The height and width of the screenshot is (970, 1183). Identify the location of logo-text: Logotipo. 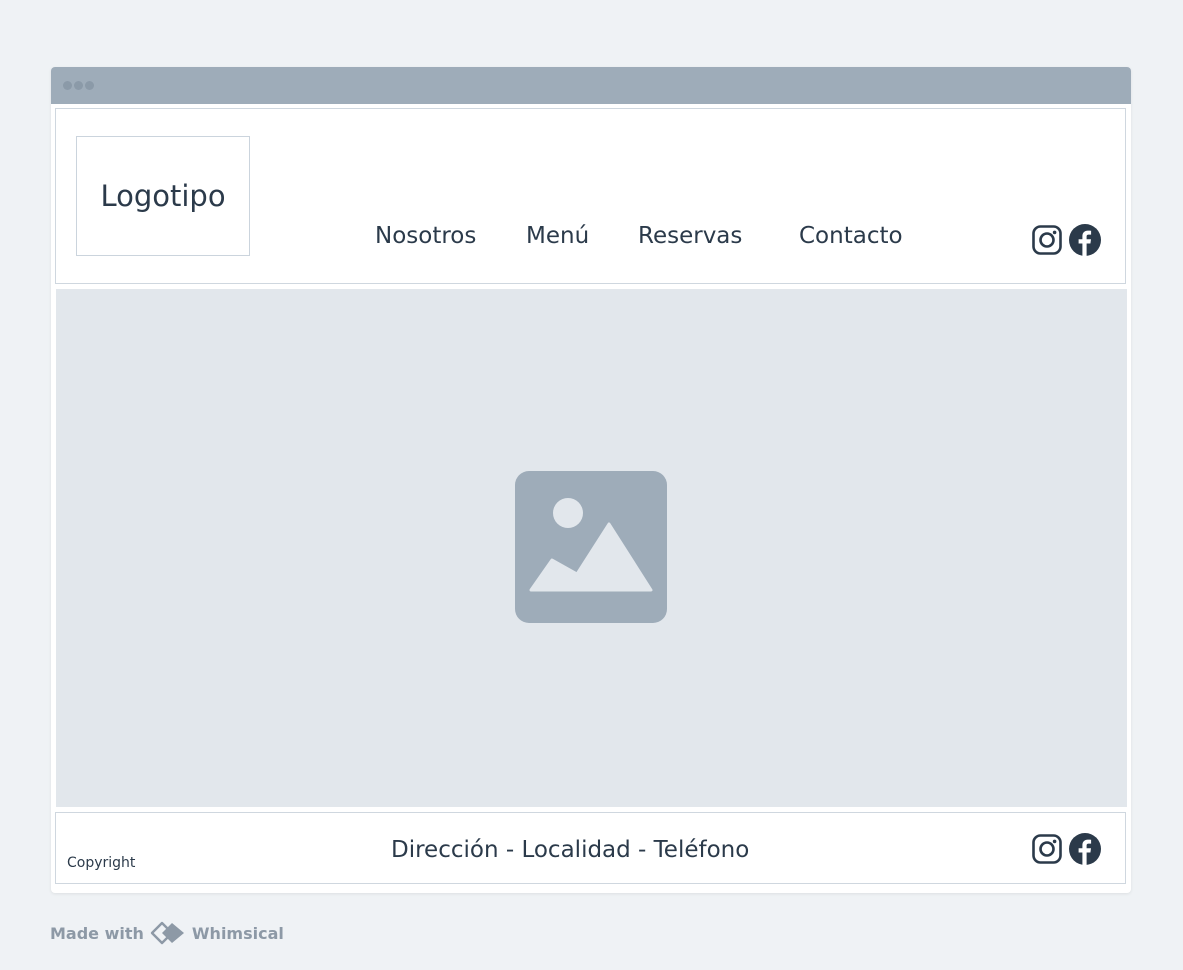
(163, 196).